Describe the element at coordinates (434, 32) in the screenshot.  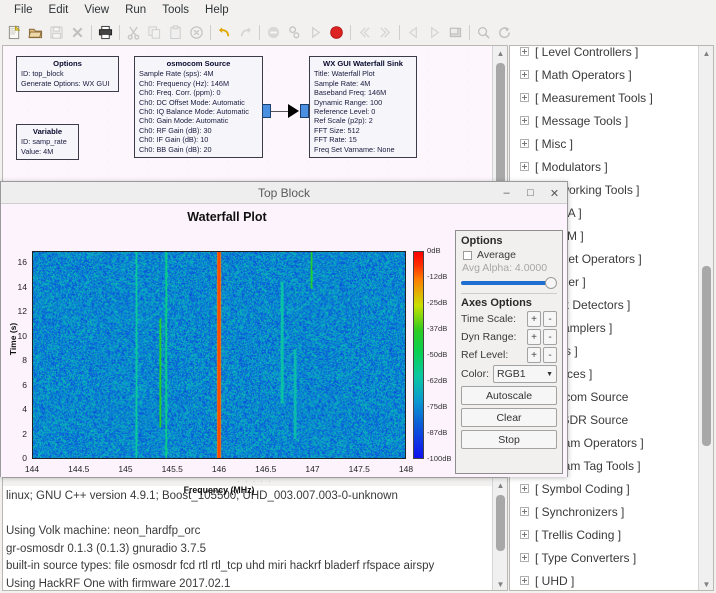
I see `align-right-button` at that location.